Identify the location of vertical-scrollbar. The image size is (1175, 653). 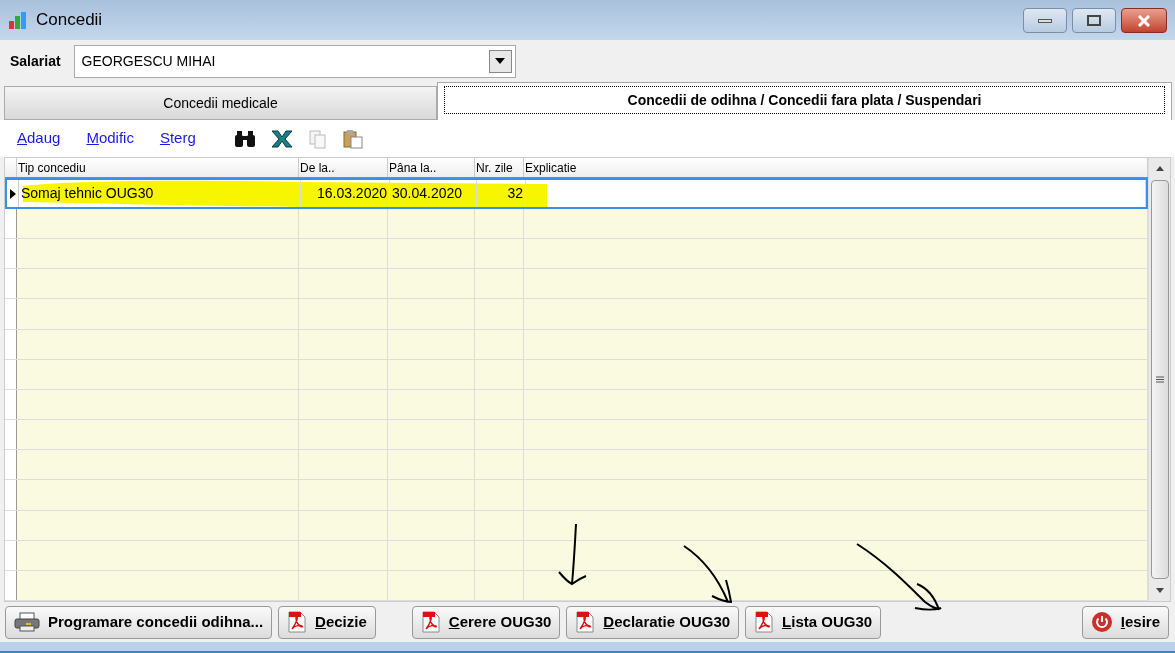
(1159, 379).